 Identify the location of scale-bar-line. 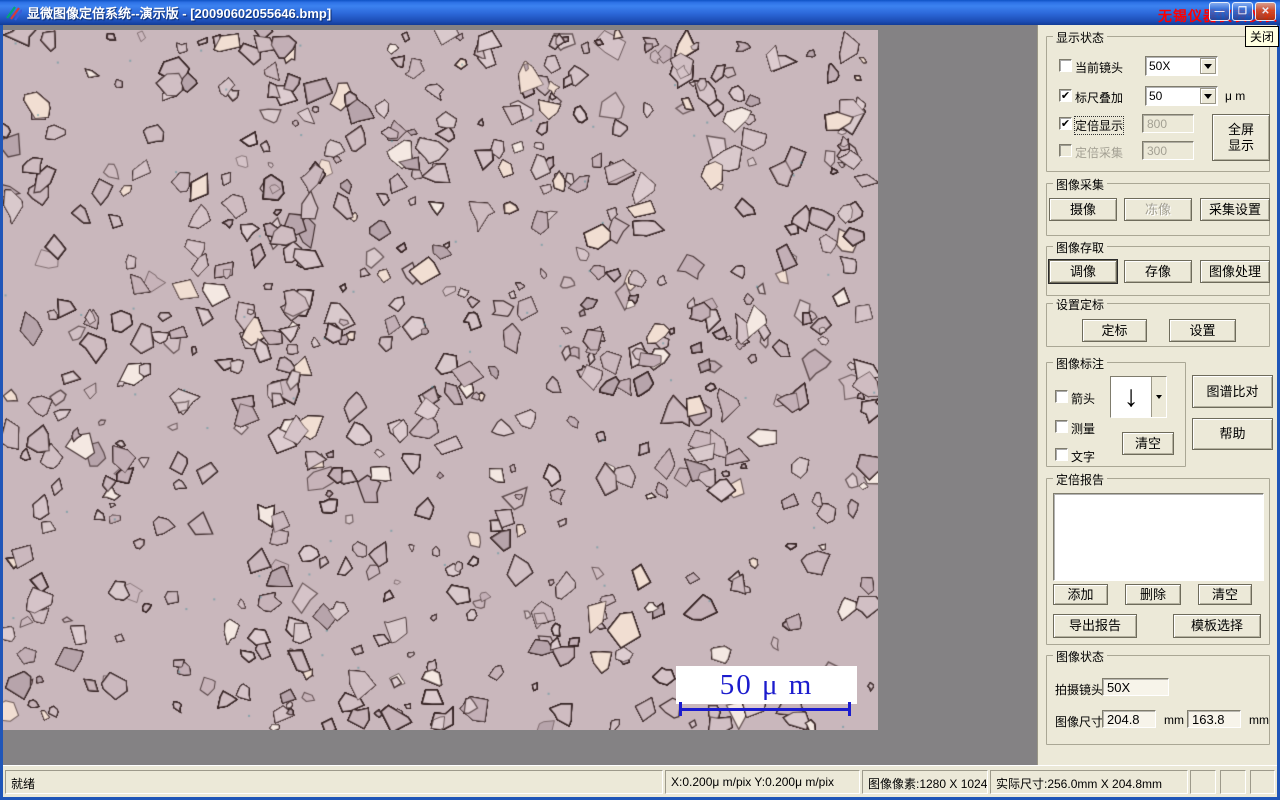
(765, 709).